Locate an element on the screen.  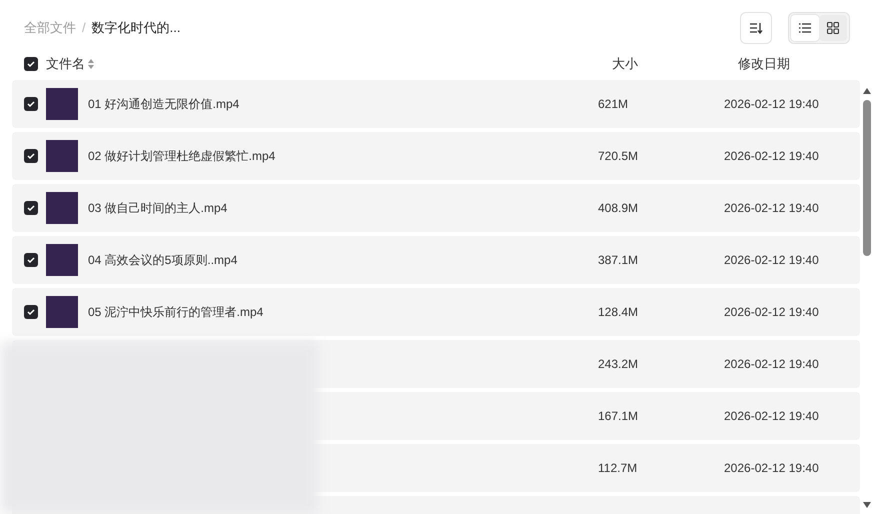
file-size: 167.1M is located at coordinates (619, 416).